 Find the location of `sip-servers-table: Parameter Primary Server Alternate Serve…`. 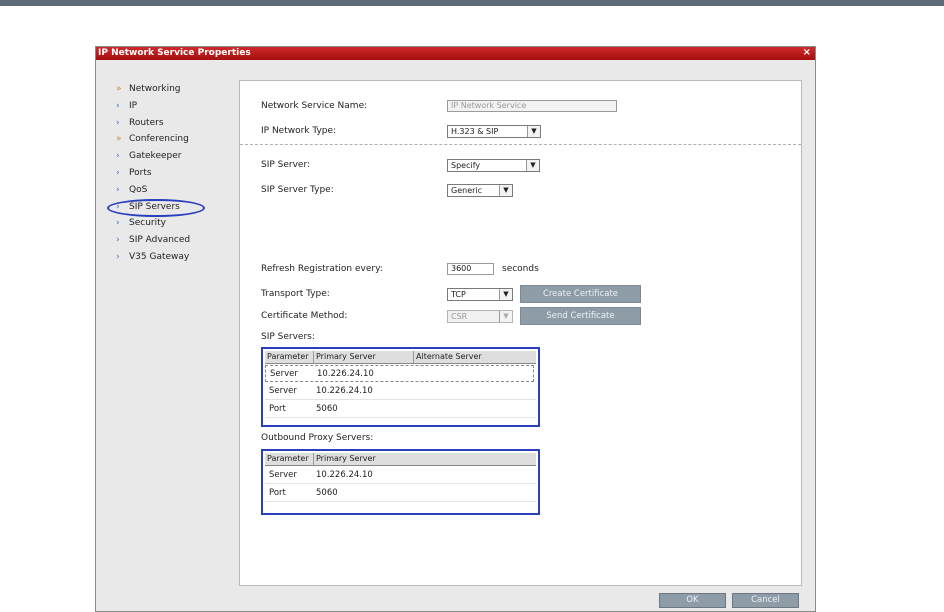

sip-servers-table: Parameter Primary Server Alternate Serve… is located at coordinates (400, 387).